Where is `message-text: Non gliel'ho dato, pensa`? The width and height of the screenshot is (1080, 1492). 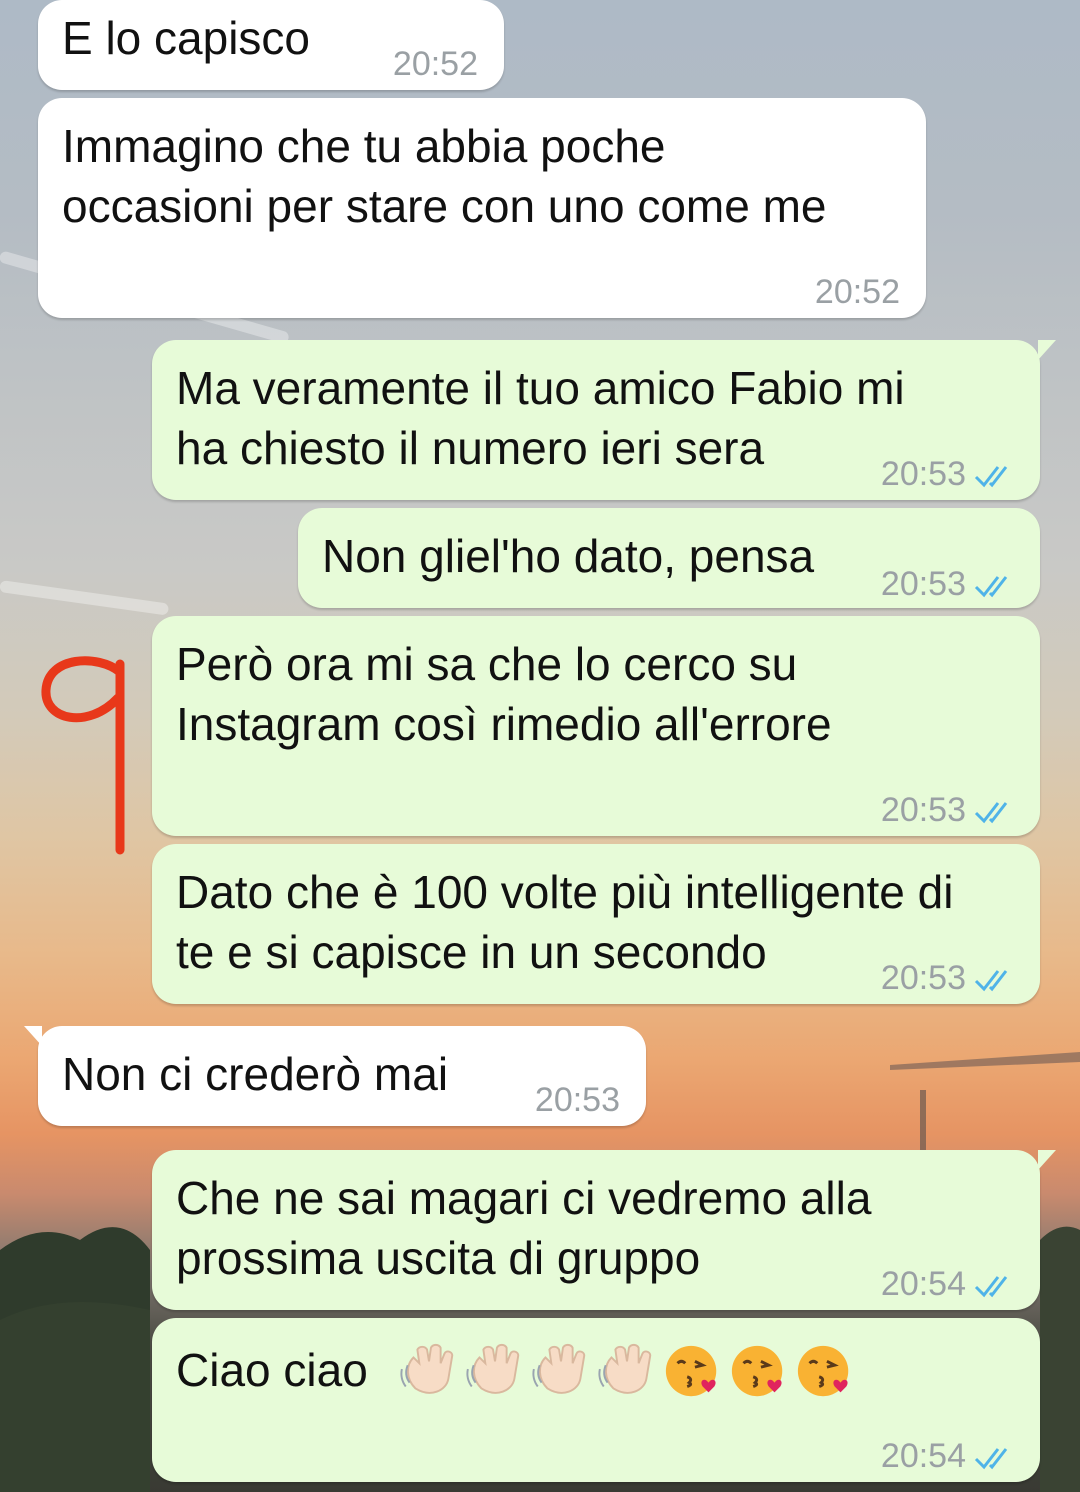 message-text: Non gliel'ho dato, pensa is located at coordinates (568, 556).